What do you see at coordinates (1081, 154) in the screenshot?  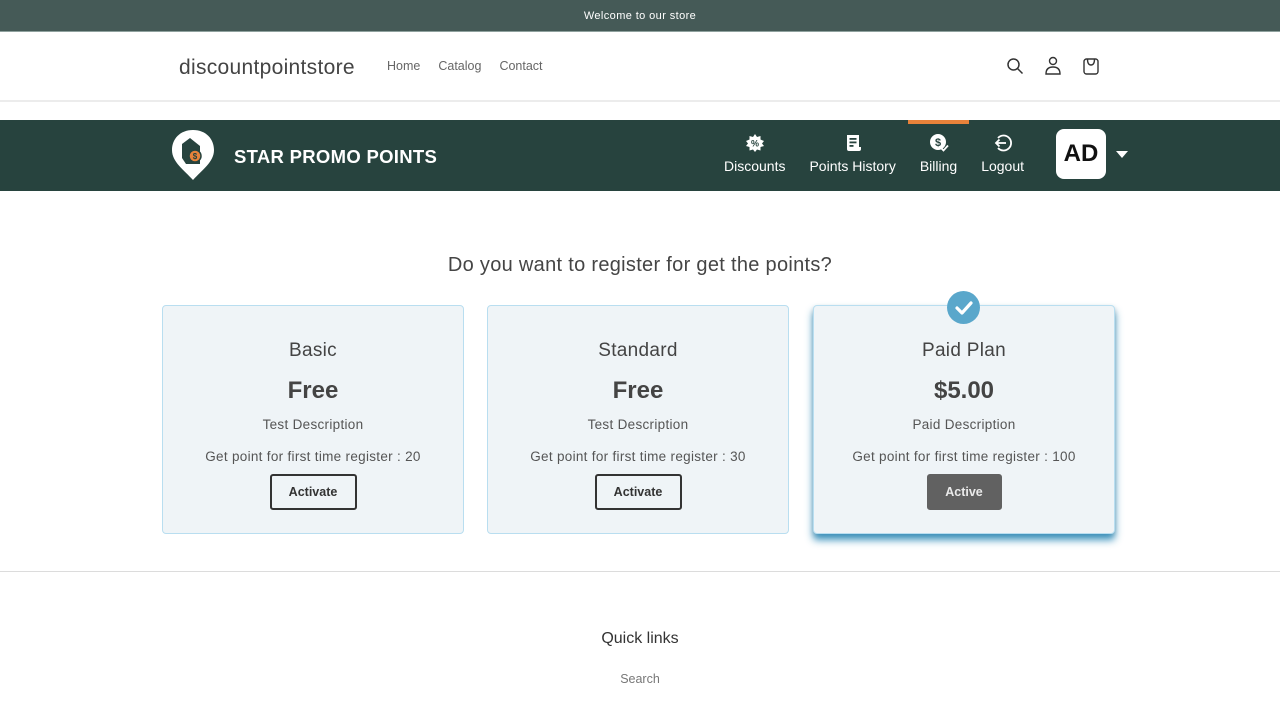 I see `user-avatar: AD` at bounding box center [1081, 154].